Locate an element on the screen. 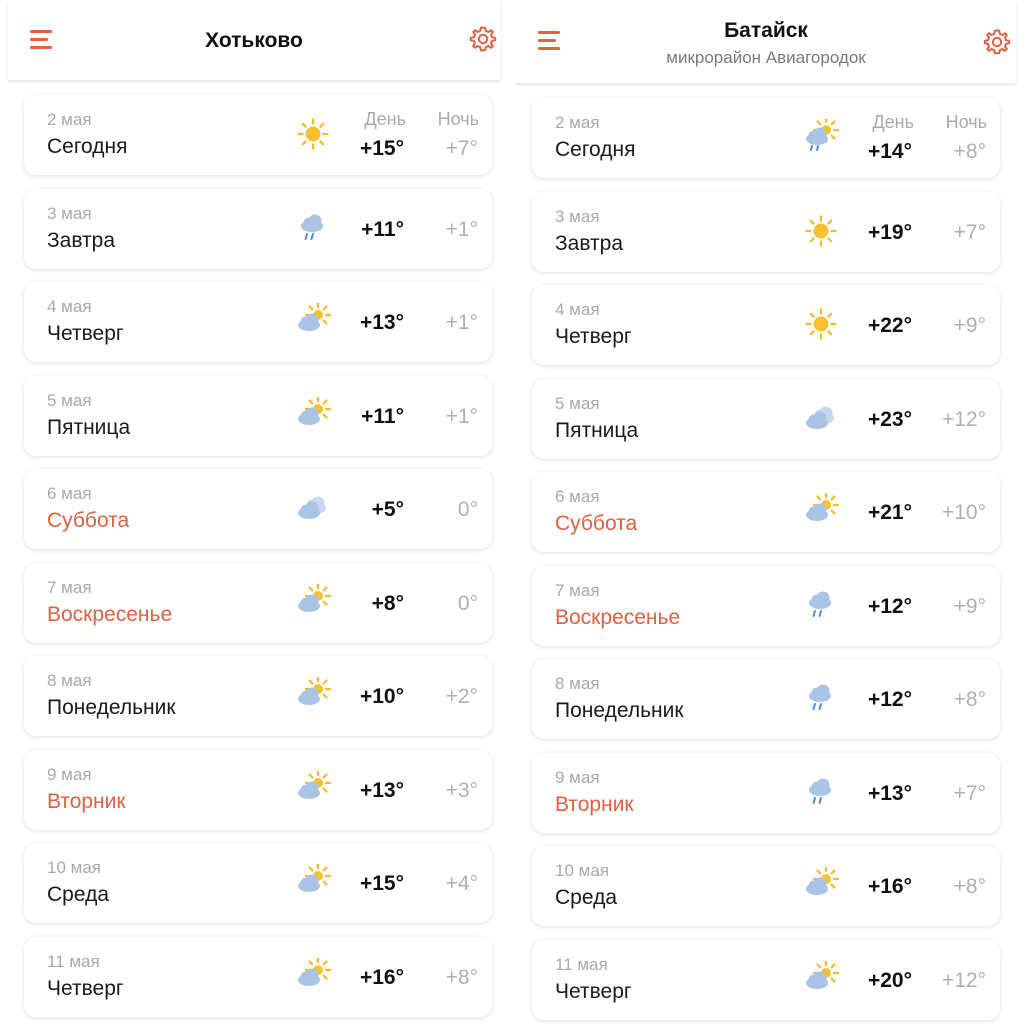 This screenshot has height=1024, width=1024. cloudy-icon is located at coordinates (820, 417).